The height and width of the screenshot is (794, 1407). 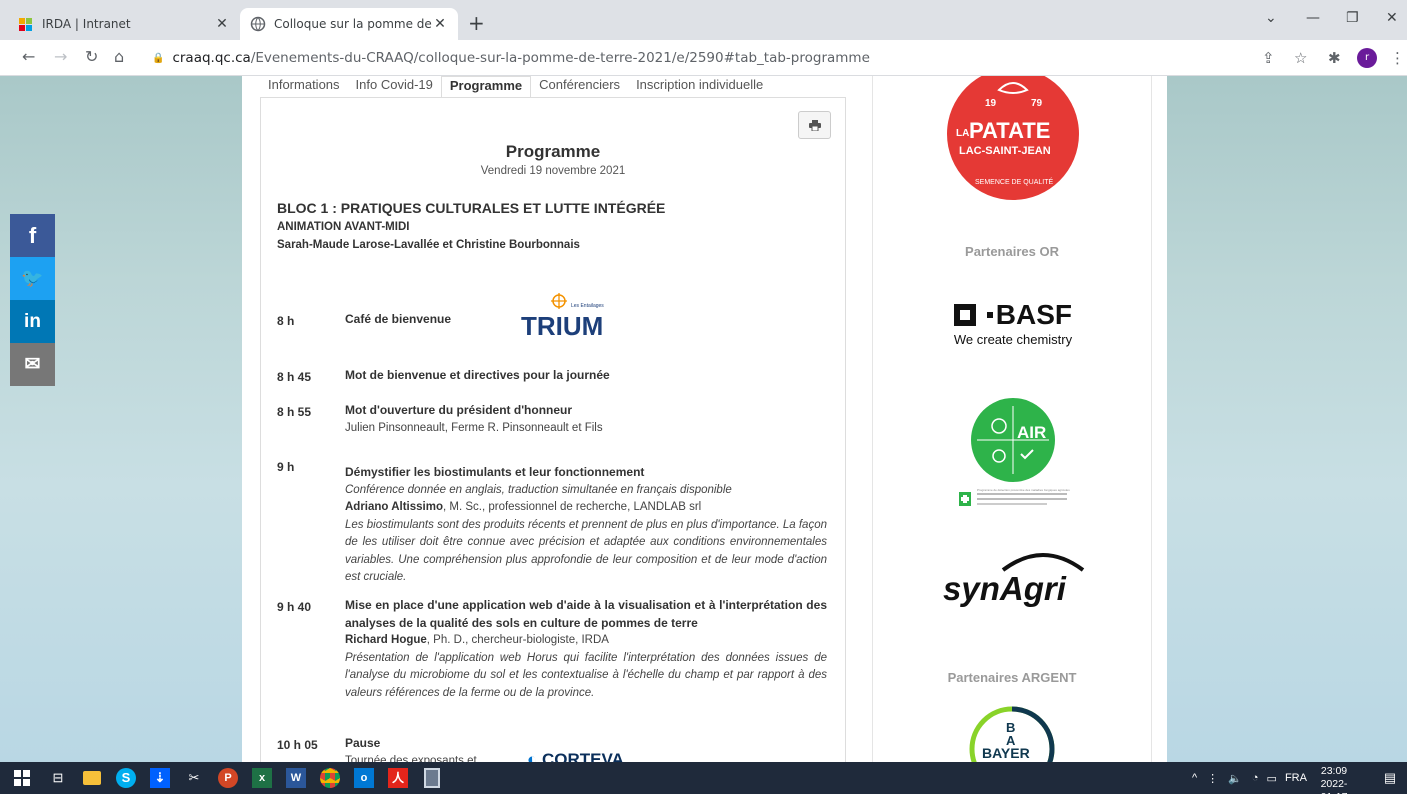 What do you see at coordinates (699, 87) in the screenshot?
I see `tab-inscription: Inscription individuelle` at bounding box center [699, 87].